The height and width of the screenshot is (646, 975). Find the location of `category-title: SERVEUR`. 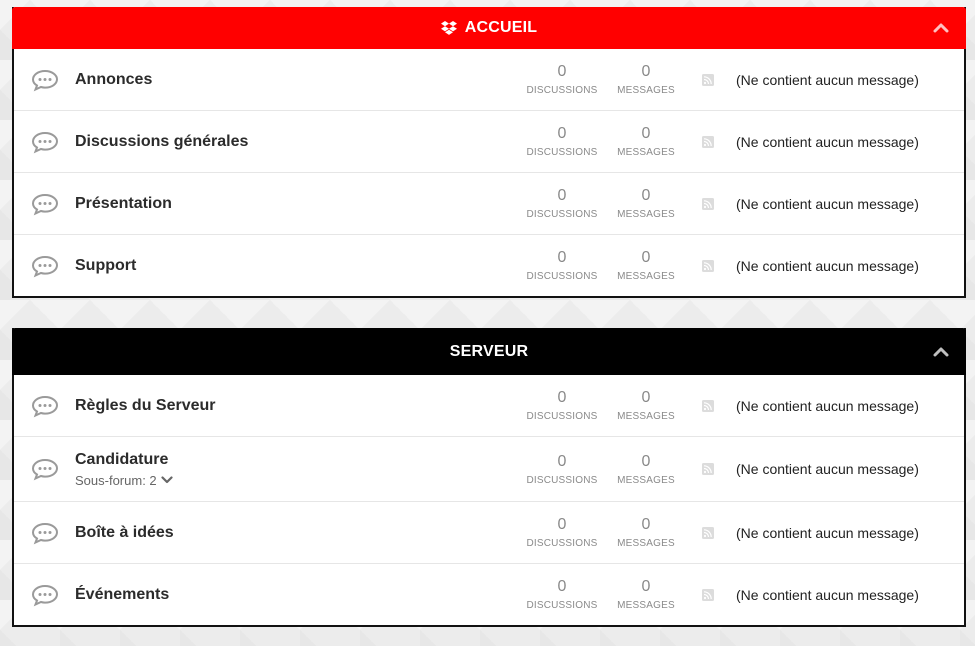

category-title: SERVEUR is located at coordinates (489, 352).